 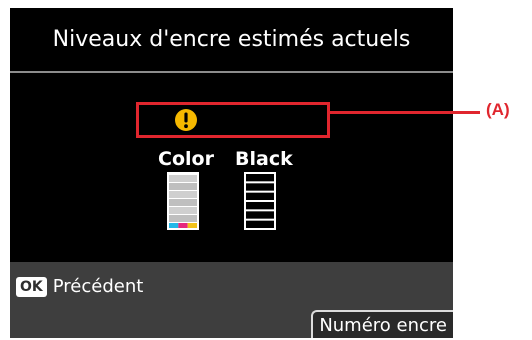 I want to click on callout-line, so click(x=405, y=112).